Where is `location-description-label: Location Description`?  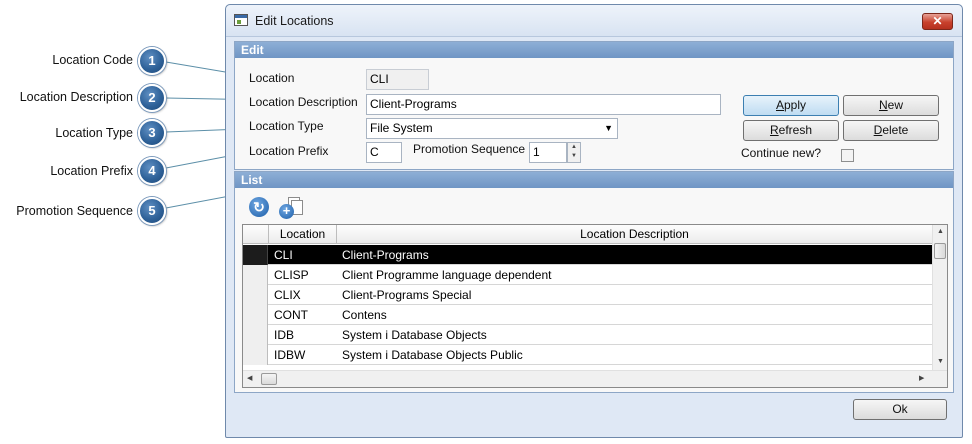 location-description-label: Location Description is located at coordinates (303, 102).